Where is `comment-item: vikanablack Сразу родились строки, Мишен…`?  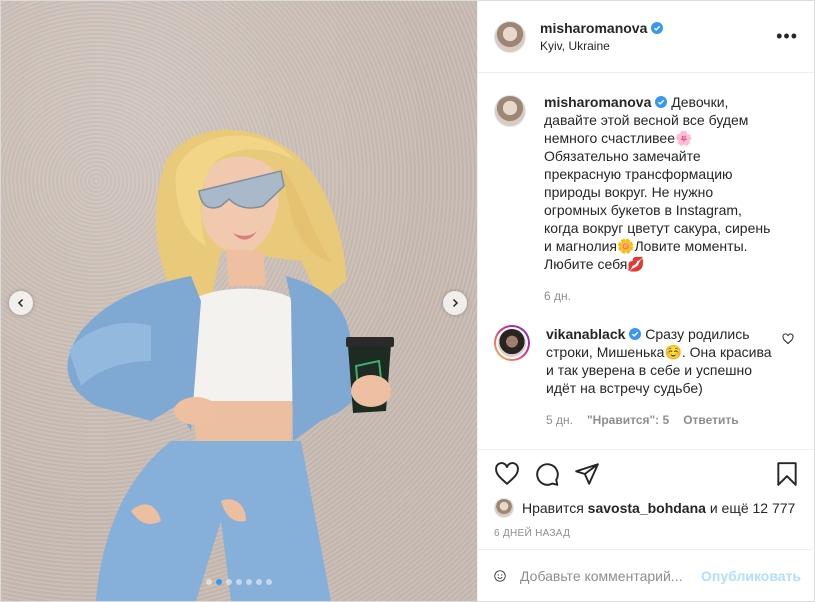 comment-item: vikanablack Сразу родились строки, Мишен… is located at coordinates (646, 377).